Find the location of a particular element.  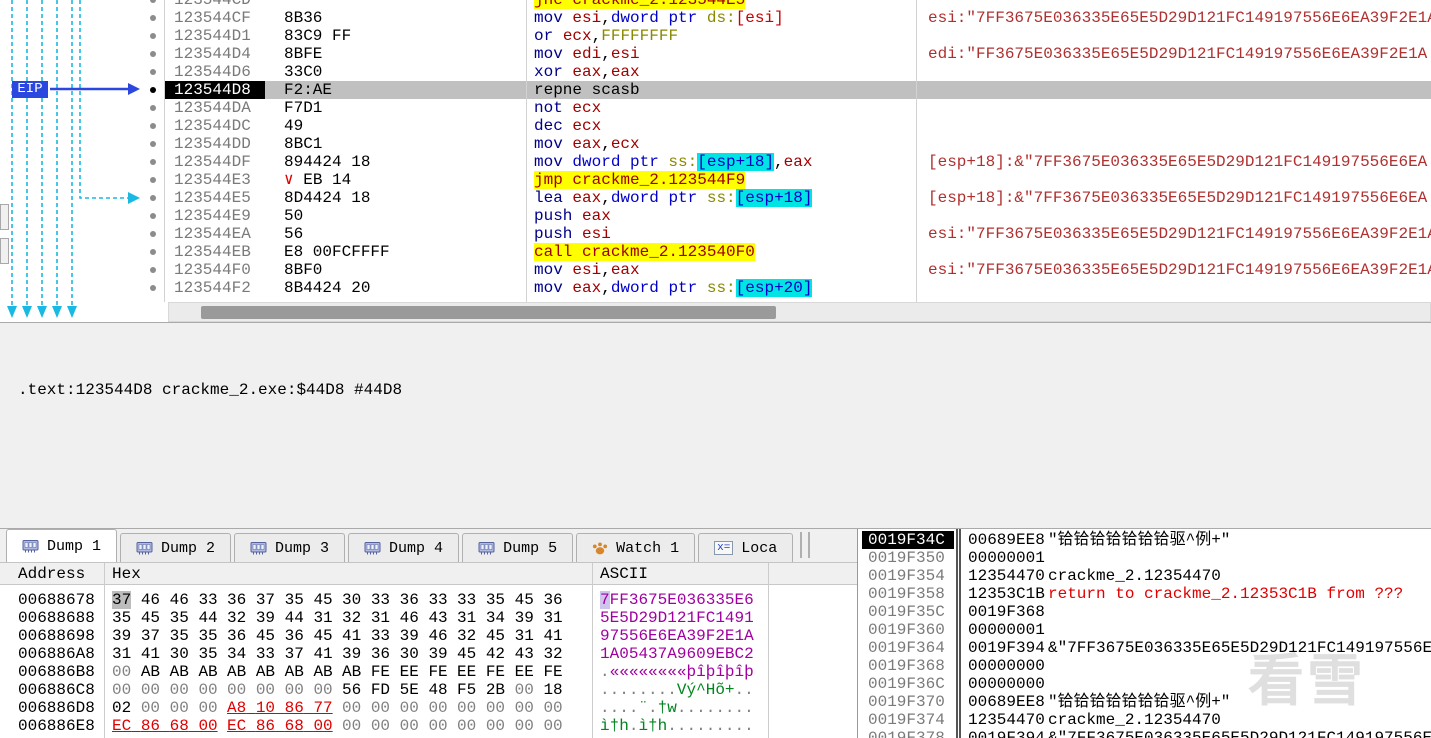

disasm-row: 123544E9 50 push eax is located at coordinates (715, 216).